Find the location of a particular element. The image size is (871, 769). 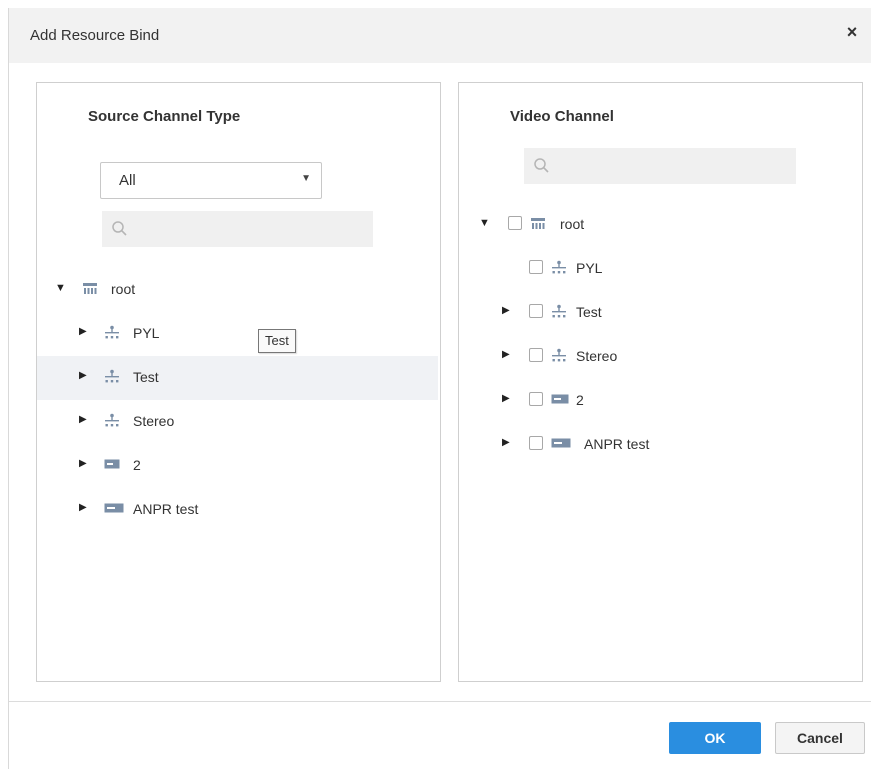

dialog-header: Add Resource Bind × is located at coordinates (440, 35).